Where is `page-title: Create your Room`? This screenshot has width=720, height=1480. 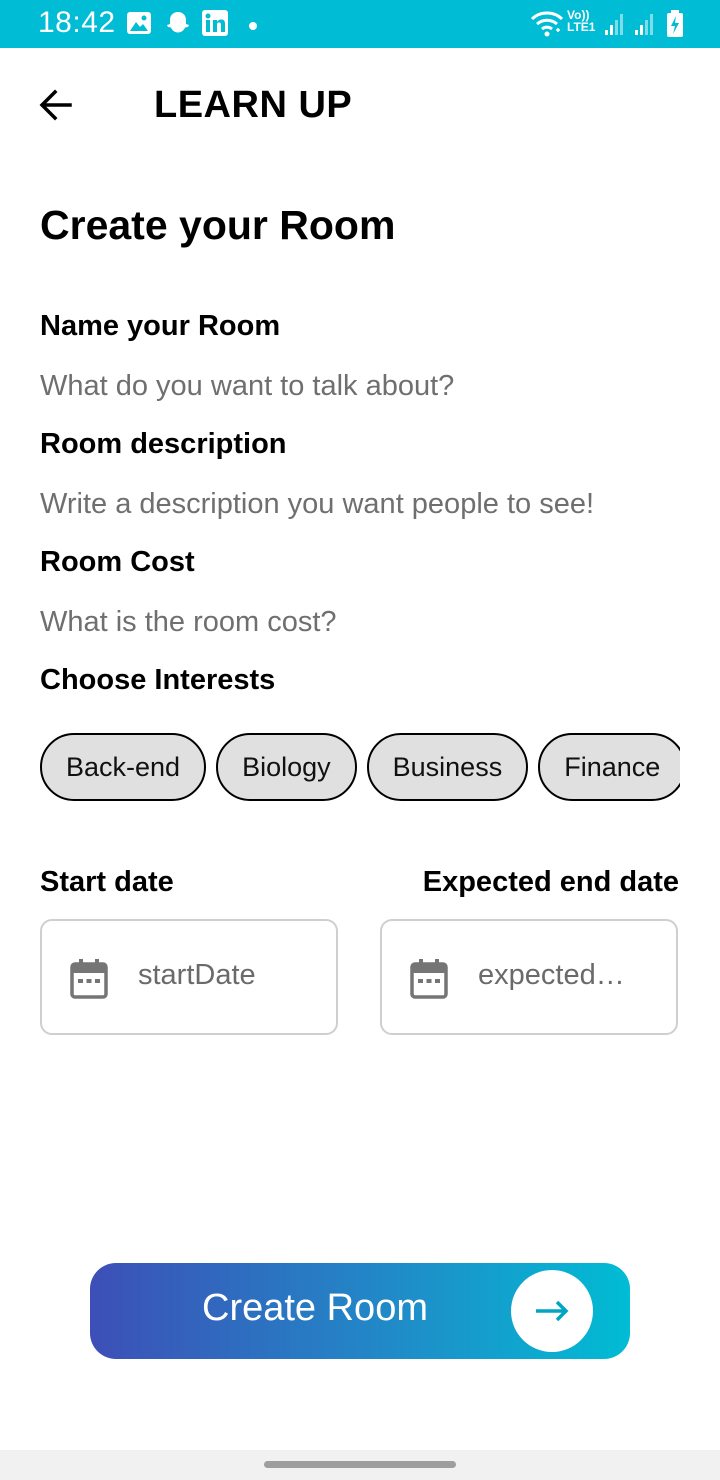
page-title: Create your Room is located at coordinates (218, 225).